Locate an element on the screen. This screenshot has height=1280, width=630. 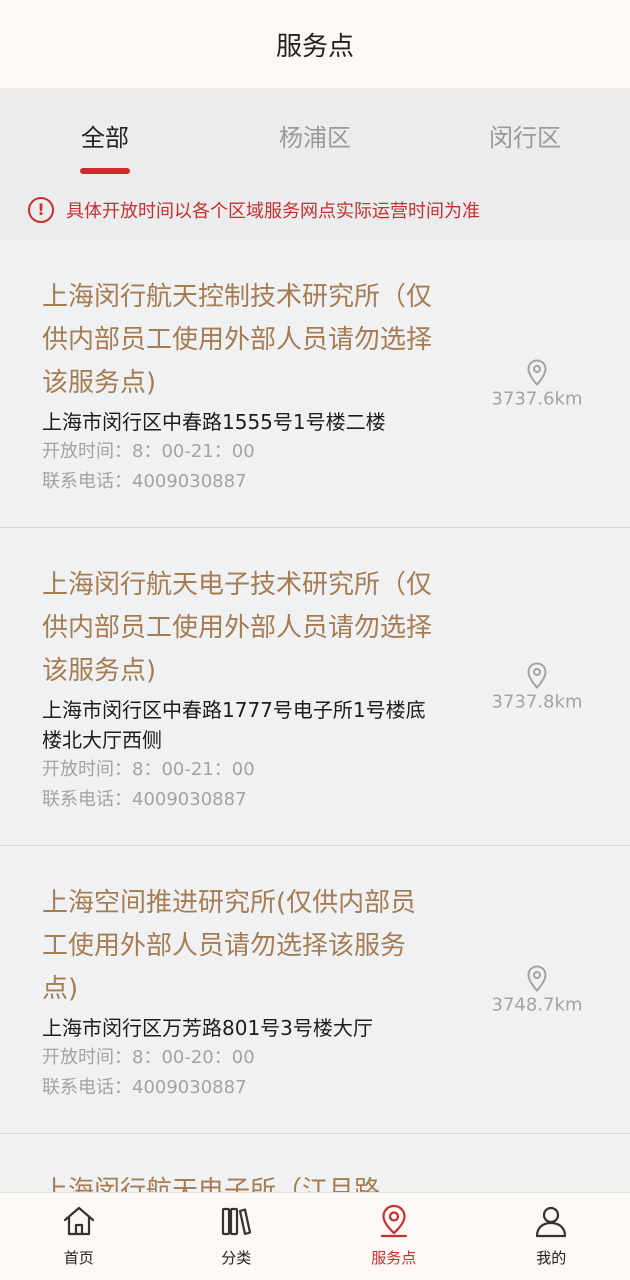
user-icon is located at coordinates (551, 1222).